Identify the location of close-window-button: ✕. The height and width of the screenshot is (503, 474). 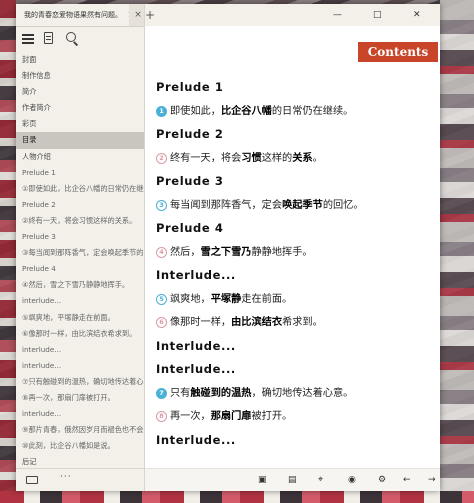
(417, 15).